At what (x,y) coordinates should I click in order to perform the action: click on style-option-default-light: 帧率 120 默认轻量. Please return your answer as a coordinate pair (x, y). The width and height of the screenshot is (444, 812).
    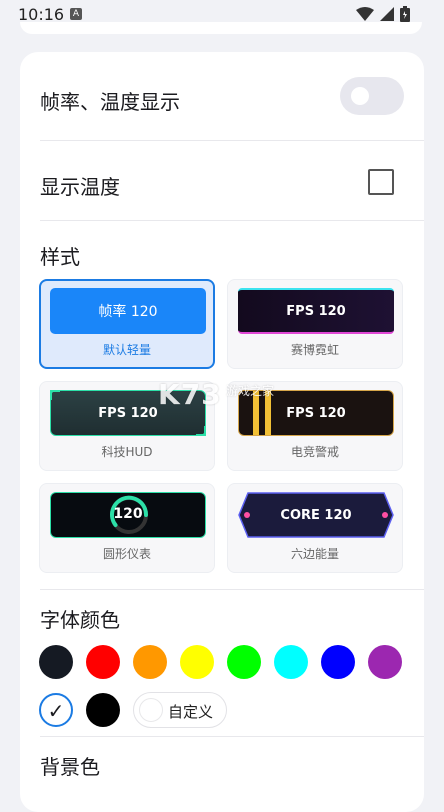
    Looking at the image, I should click on (127, 324).